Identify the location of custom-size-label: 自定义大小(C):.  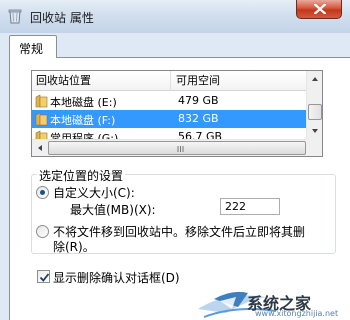
(94, 193).